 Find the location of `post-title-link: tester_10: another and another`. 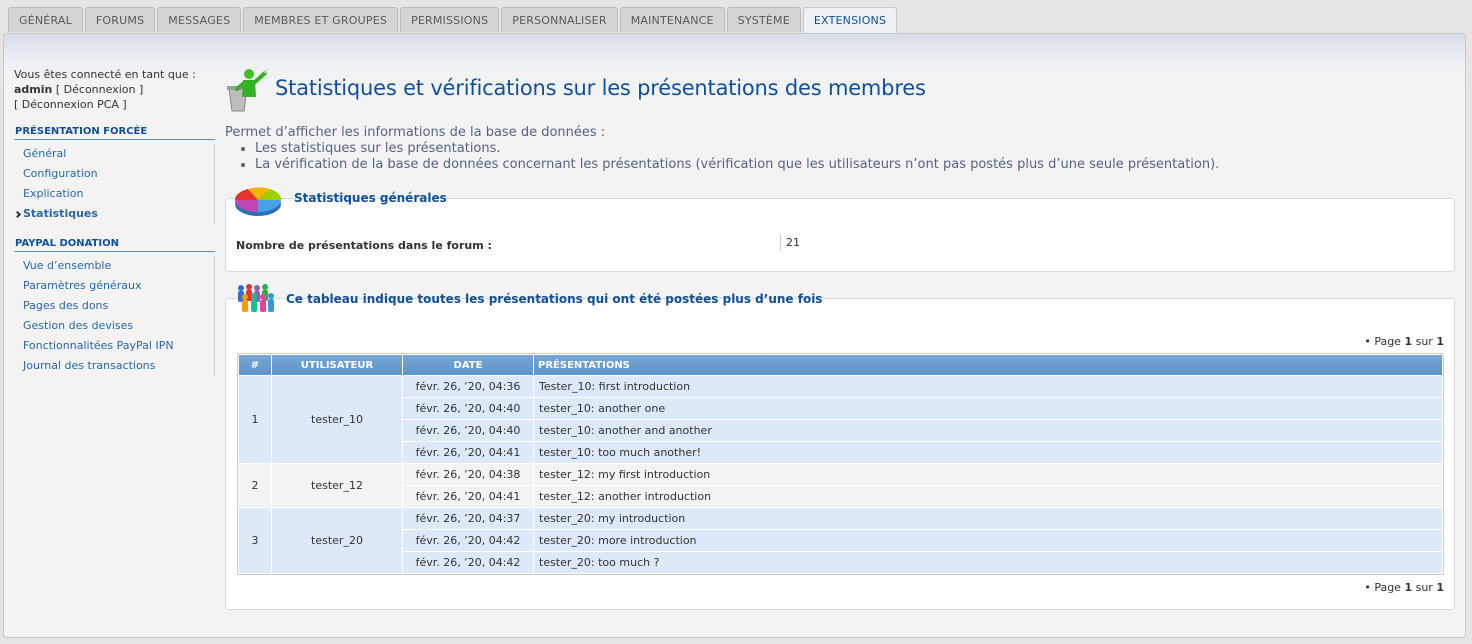

post-title-link: tester_10: another and another is located at coordinates (988, 430).